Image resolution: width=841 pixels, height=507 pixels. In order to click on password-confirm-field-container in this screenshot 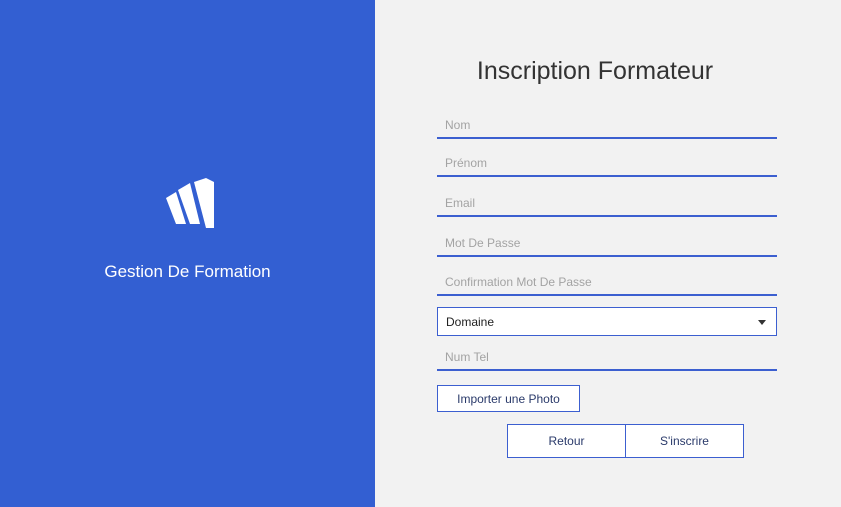, I will do `click(607, 283)`.